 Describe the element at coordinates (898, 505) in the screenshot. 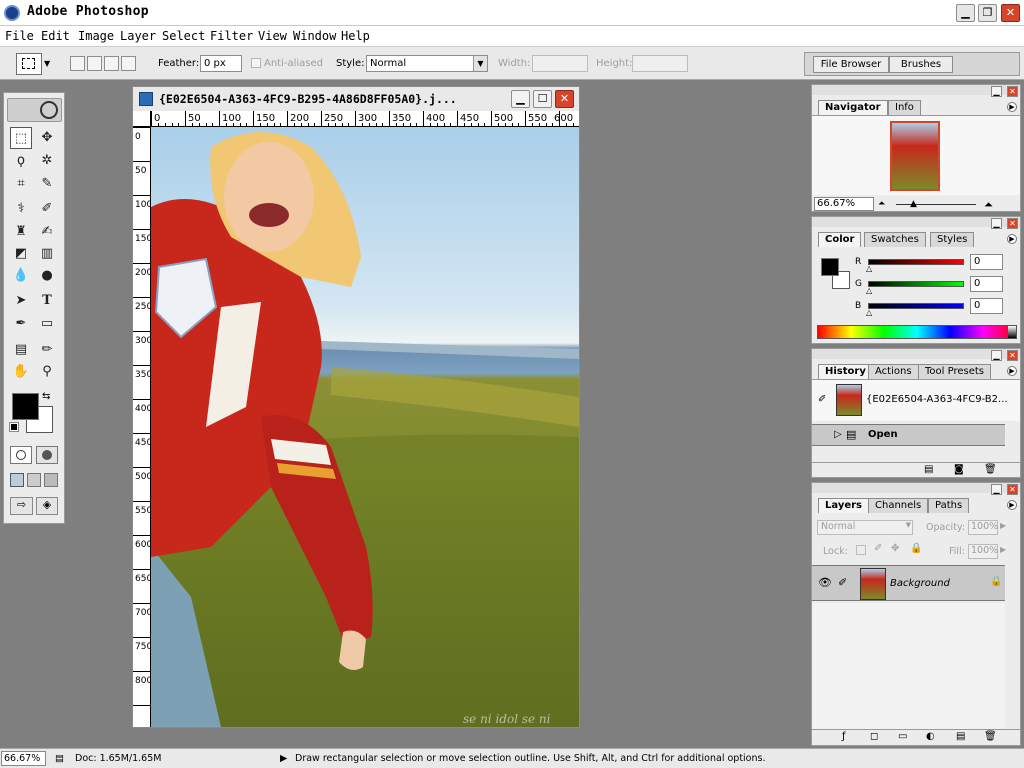

I see `tab-channels: Channels` at that location.